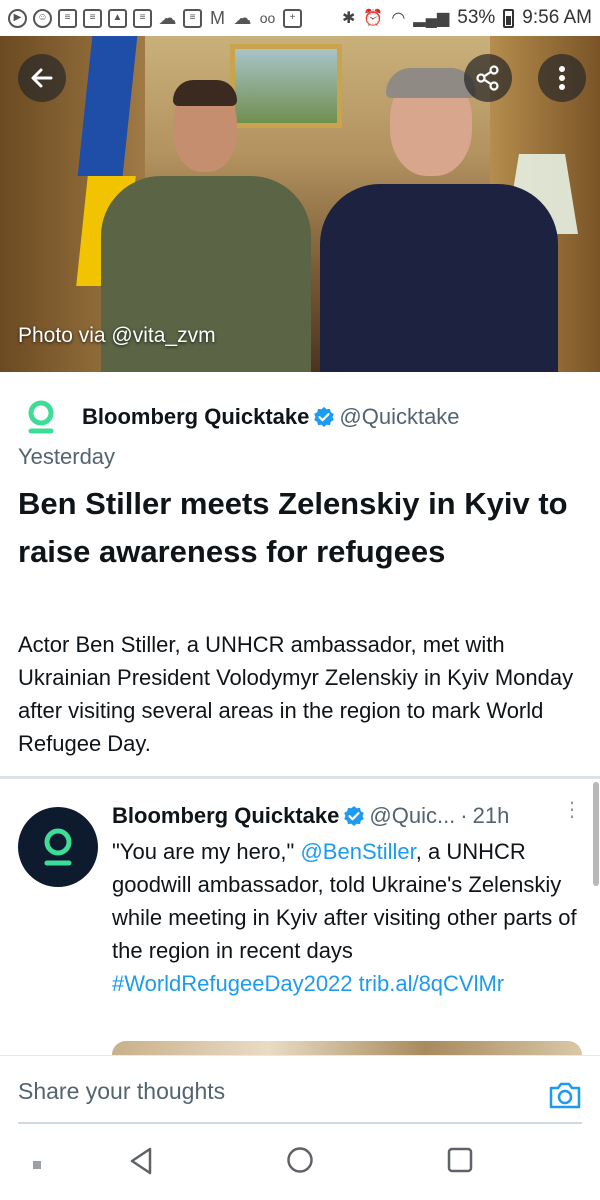 The width and height of the screenshot is (600, 1200). I want to click on back-nav-icon, so click(141, 1161).